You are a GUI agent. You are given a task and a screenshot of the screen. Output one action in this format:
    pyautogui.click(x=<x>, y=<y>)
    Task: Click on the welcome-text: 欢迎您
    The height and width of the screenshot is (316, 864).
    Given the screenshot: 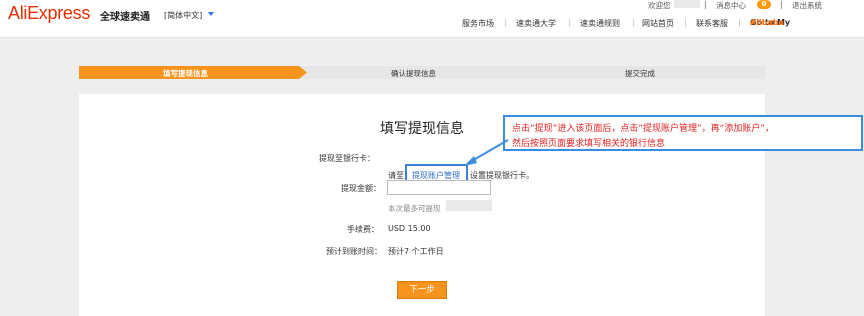 What is the action you would take?
    pyautogui.click(x=659, y=5)
    